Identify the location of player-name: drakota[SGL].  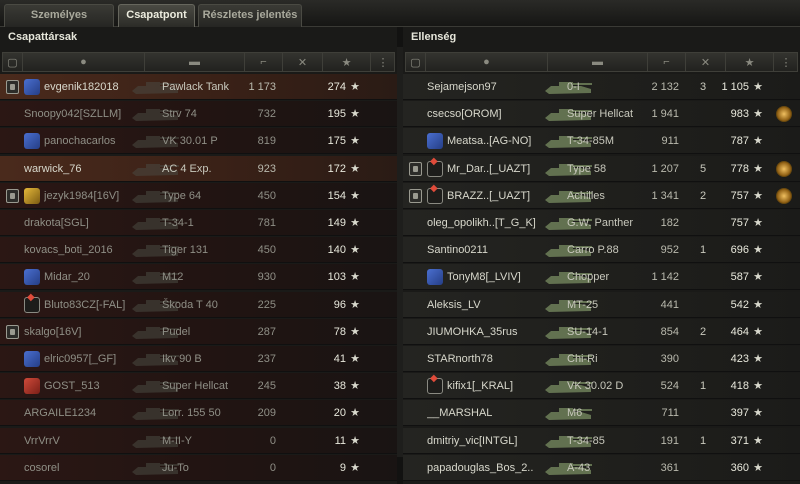
(84, 223).